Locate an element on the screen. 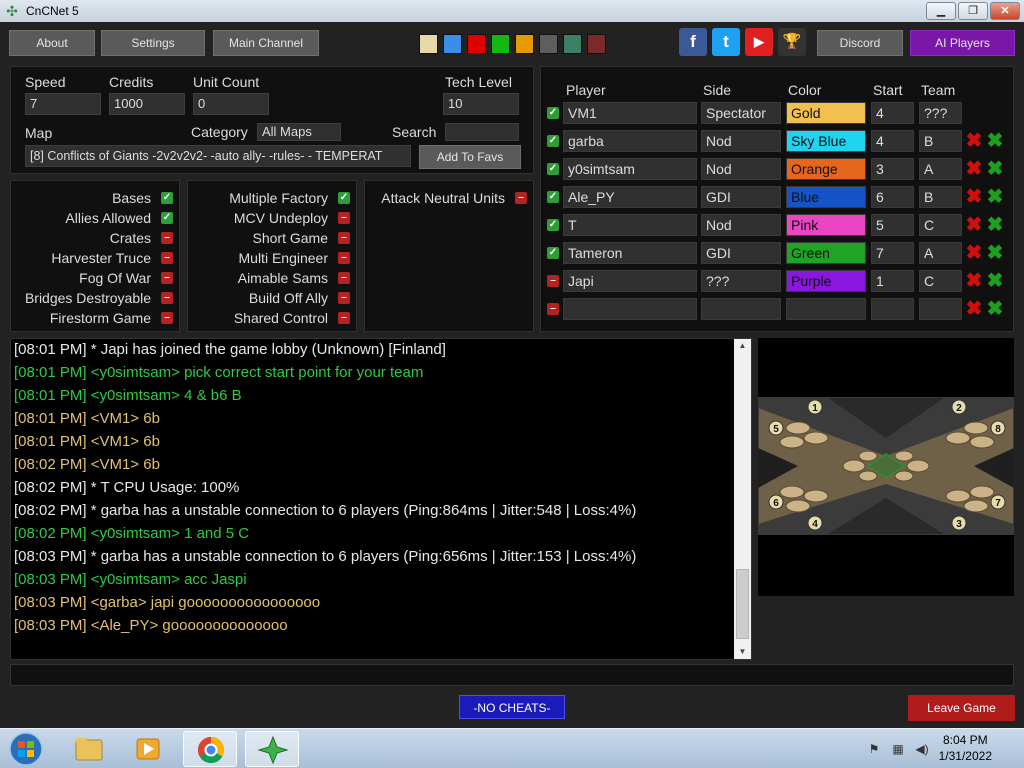 The image size is (1024, 768). chat-input is located at coordinates (512, 675).